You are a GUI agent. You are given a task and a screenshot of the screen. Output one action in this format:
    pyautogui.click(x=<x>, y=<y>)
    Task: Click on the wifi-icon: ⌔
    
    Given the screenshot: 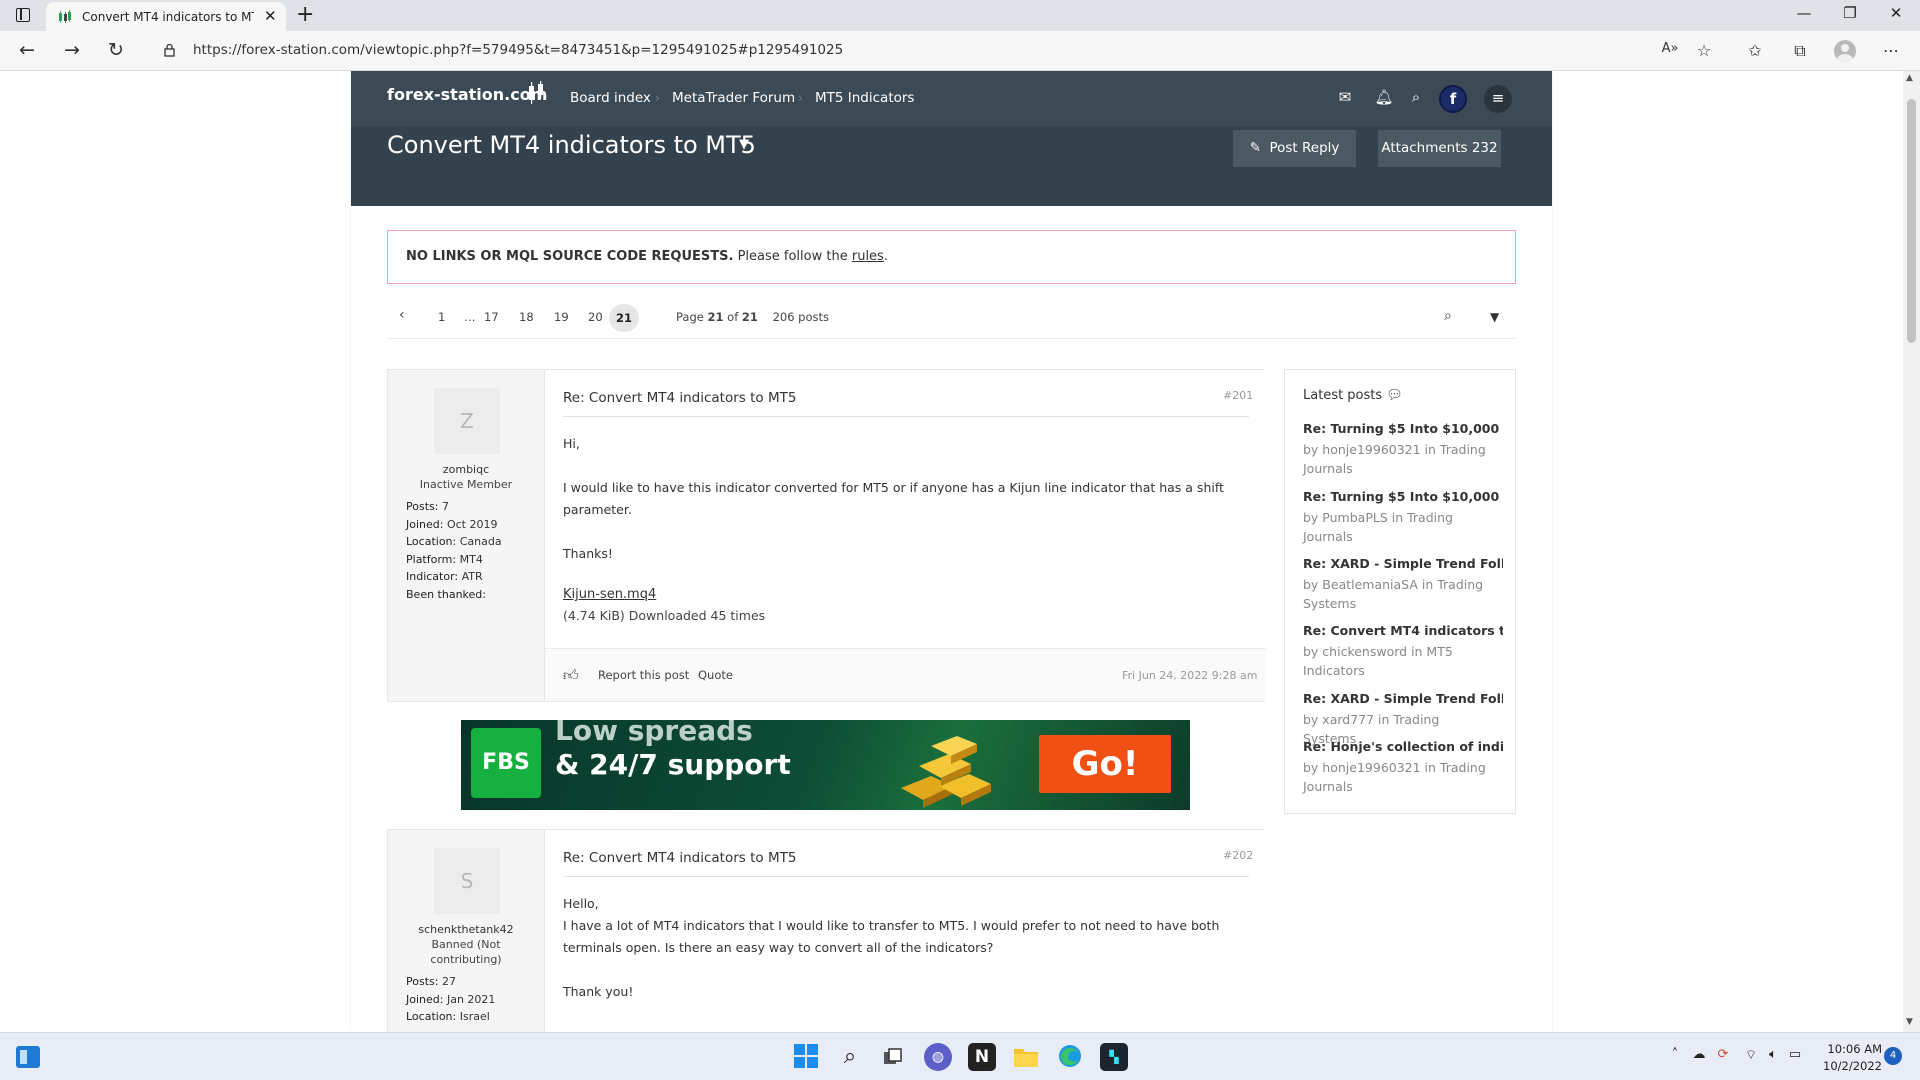 What is the action you would take?
    pyautogui.click(x=1751, y=1055)
    